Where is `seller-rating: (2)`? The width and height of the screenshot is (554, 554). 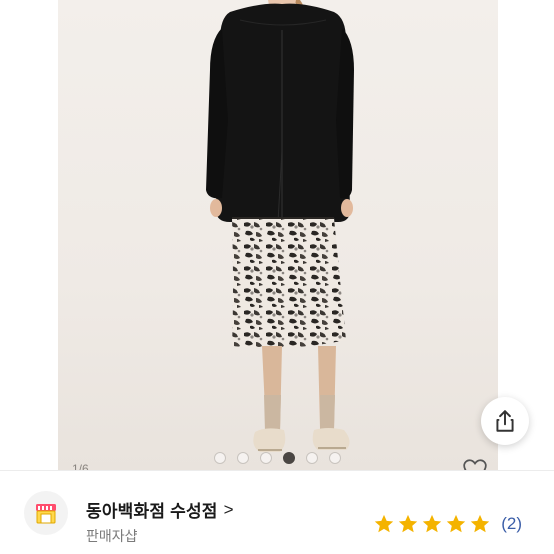
seller-rating: (2) is located at coordinates (447, 524).